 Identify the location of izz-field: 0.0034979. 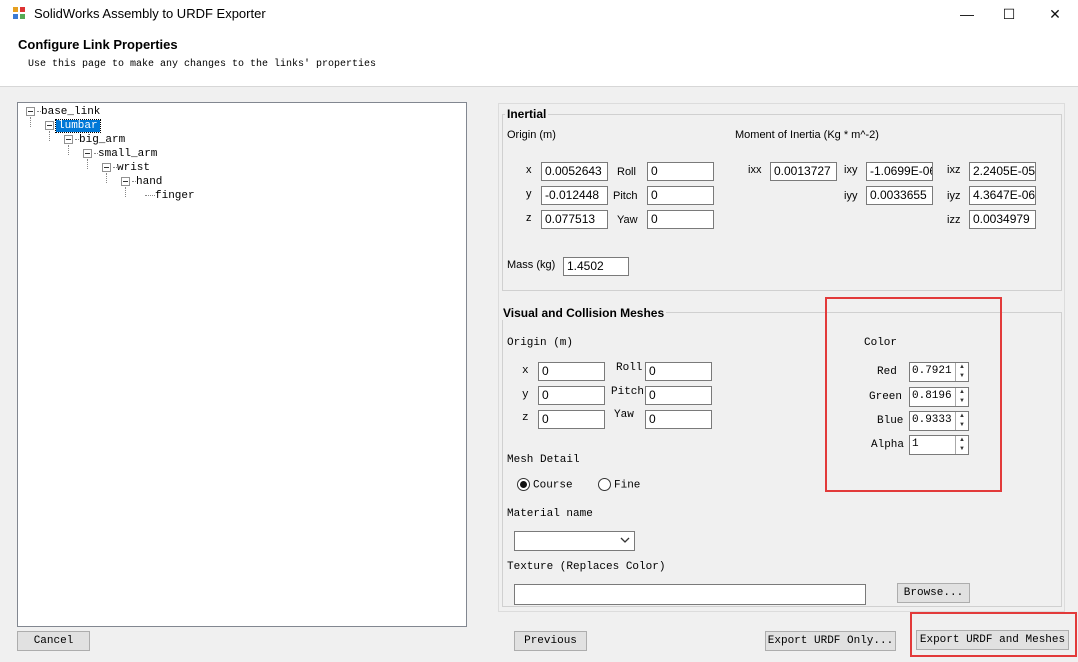
(1002, 219).